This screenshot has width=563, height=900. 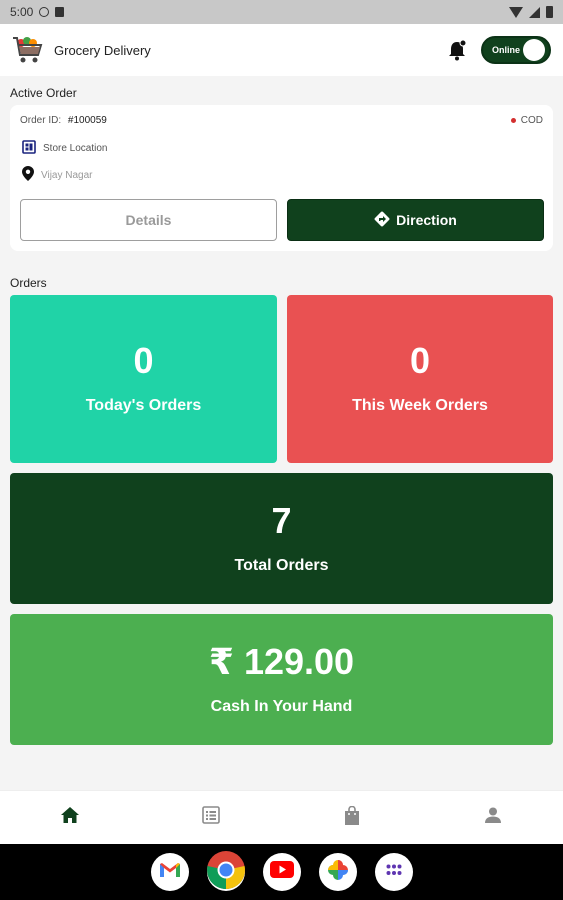 I want to click on nav-orders, so click(x=211, y=818).